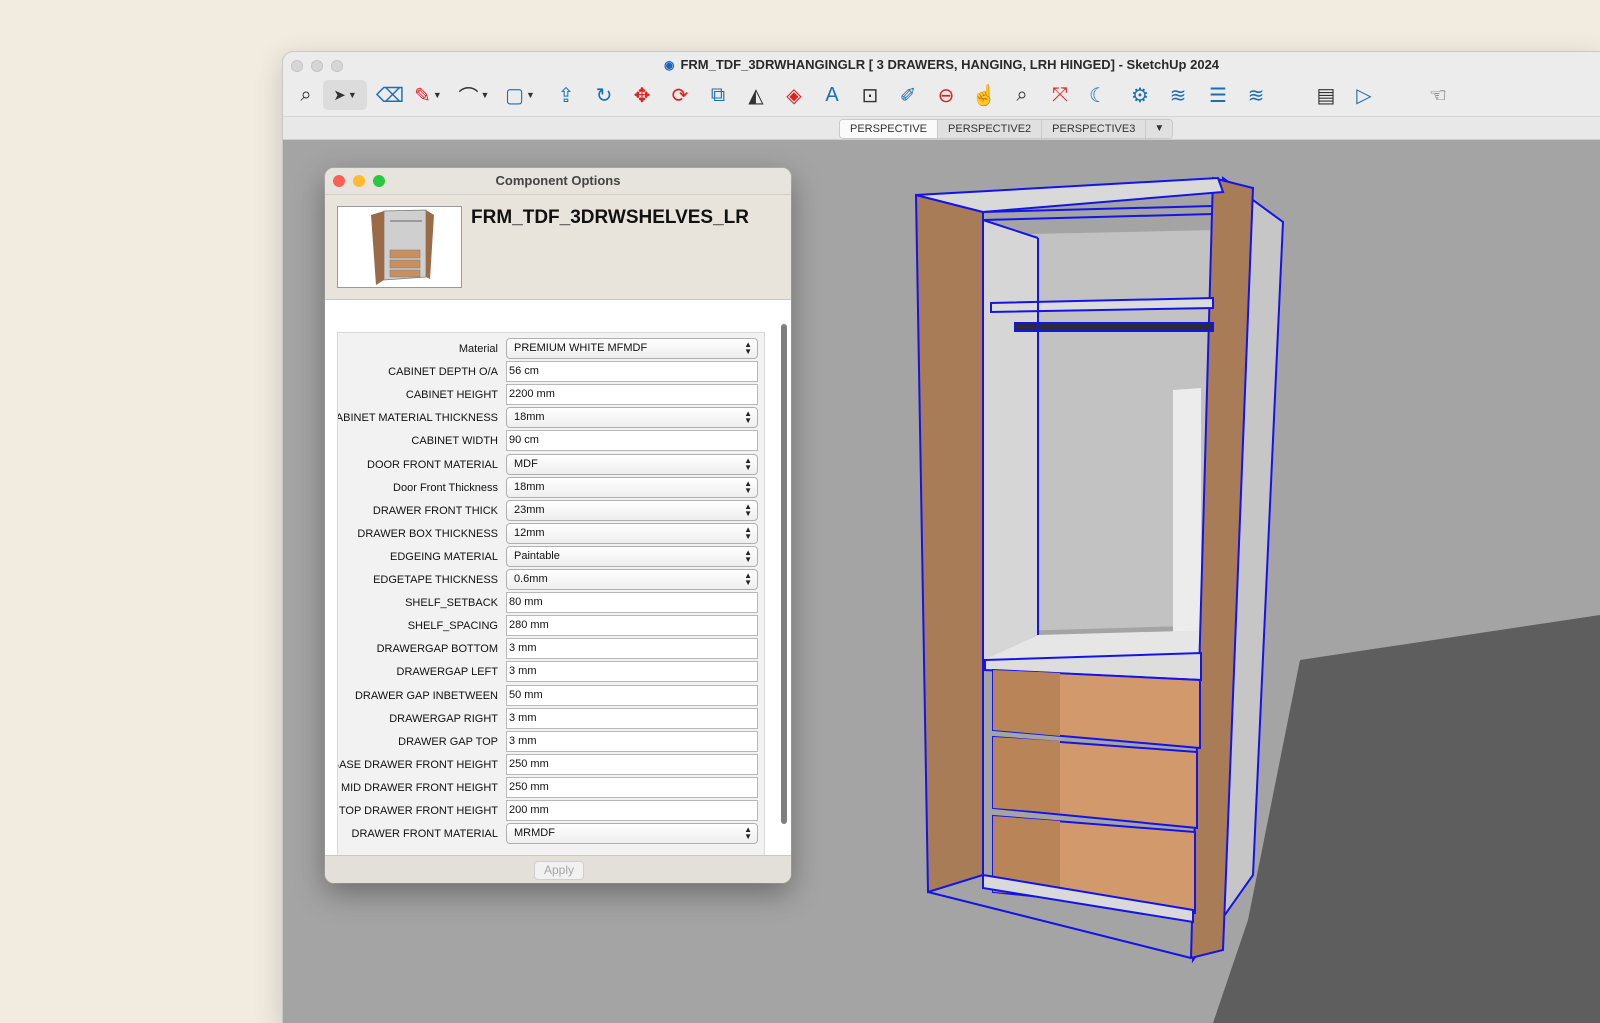 This screenshot has width=1600, height=1023. I want to click on option-label: DRAWER FRONT MATERIAL, so click(424, 834).